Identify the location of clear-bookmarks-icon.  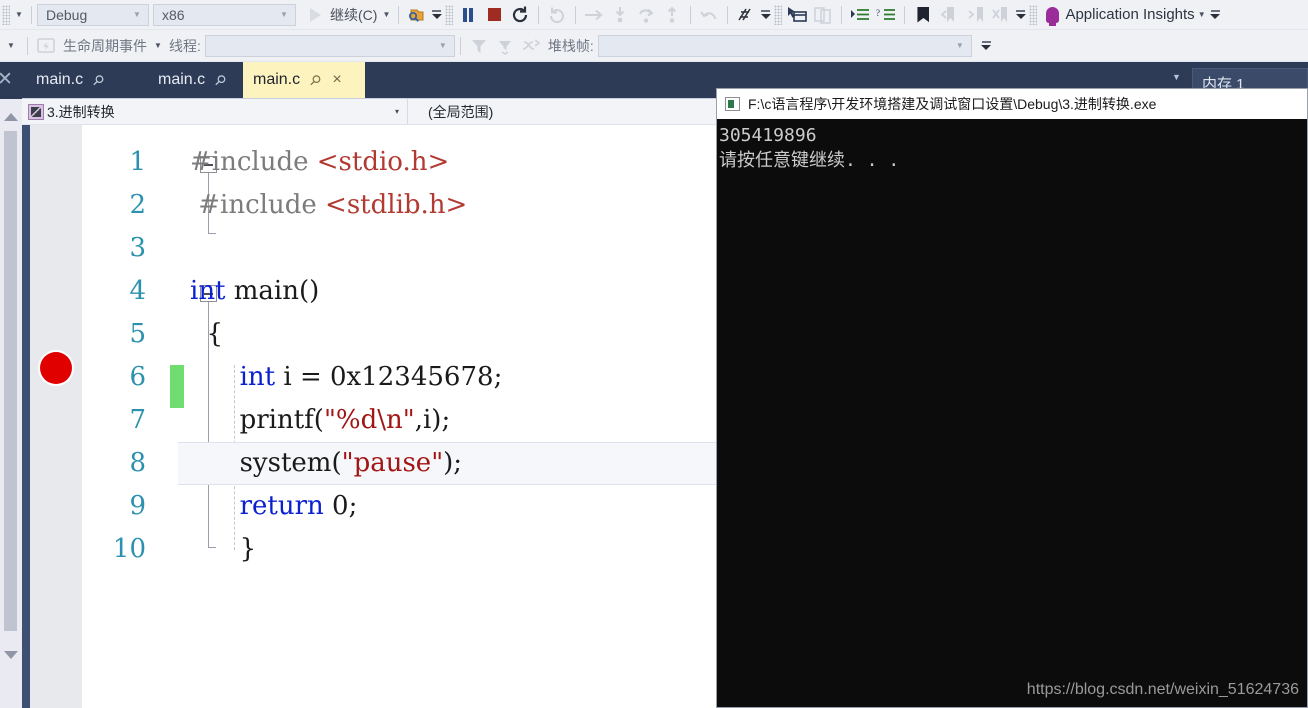
(1001, 15).